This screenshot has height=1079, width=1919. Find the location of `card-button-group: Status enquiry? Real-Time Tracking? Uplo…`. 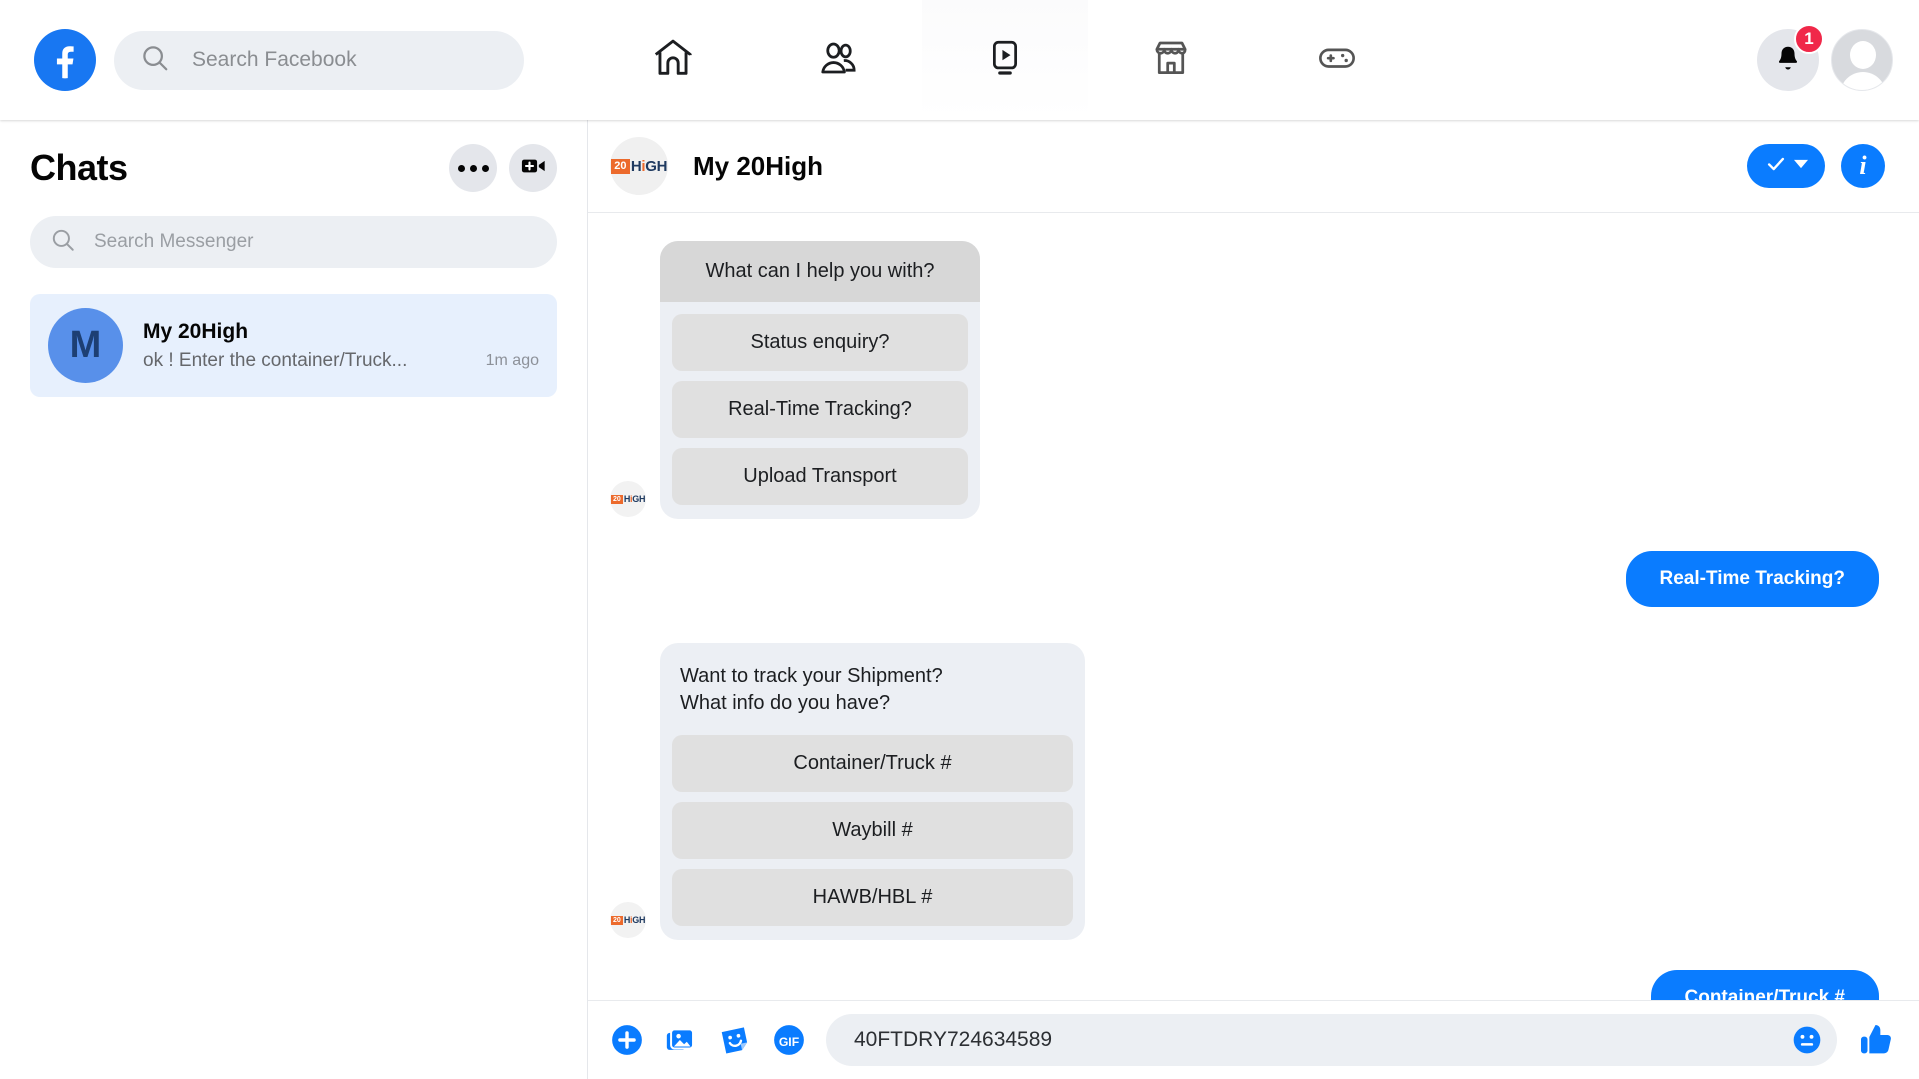

card-button-group: Status enquiry? Real-Time Tracking? Uplo… is located at coordinates (820, 410).